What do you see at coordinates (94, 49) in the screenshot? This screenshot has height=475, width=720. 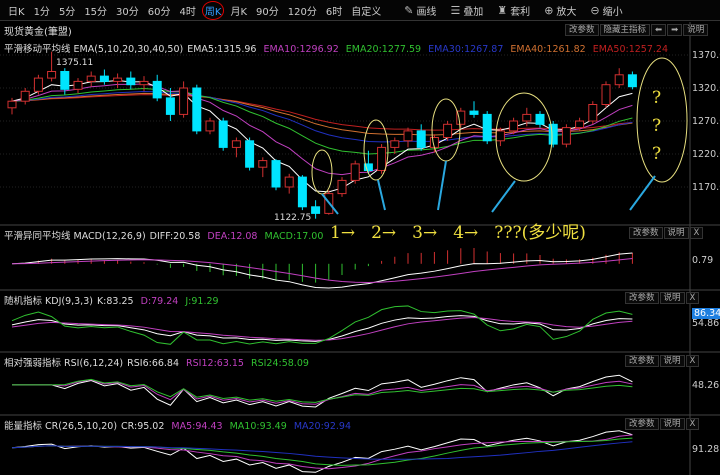 I see `ema-label: 平滑移动平均线 EMA(5,10,20,30,40,50)` at bounding box center [94, 49].